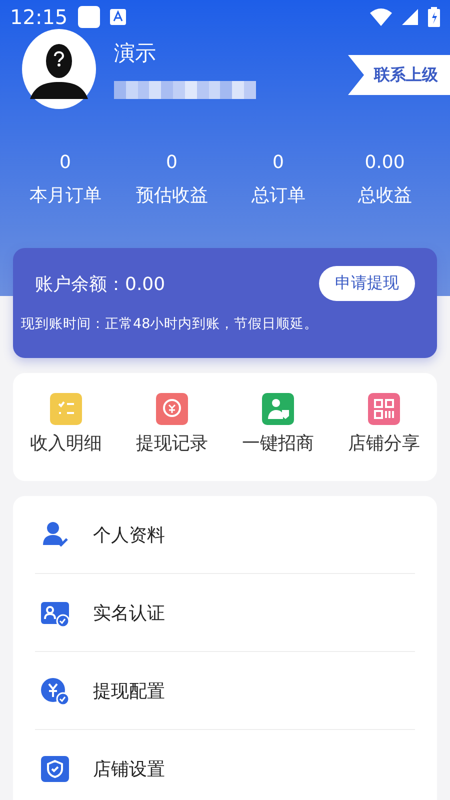 The image size is (450, 800). What do you see at coordinates (225, 613) in the screenshot?
I see `menu-item: 实名认证` at bounding box center [225, 613].